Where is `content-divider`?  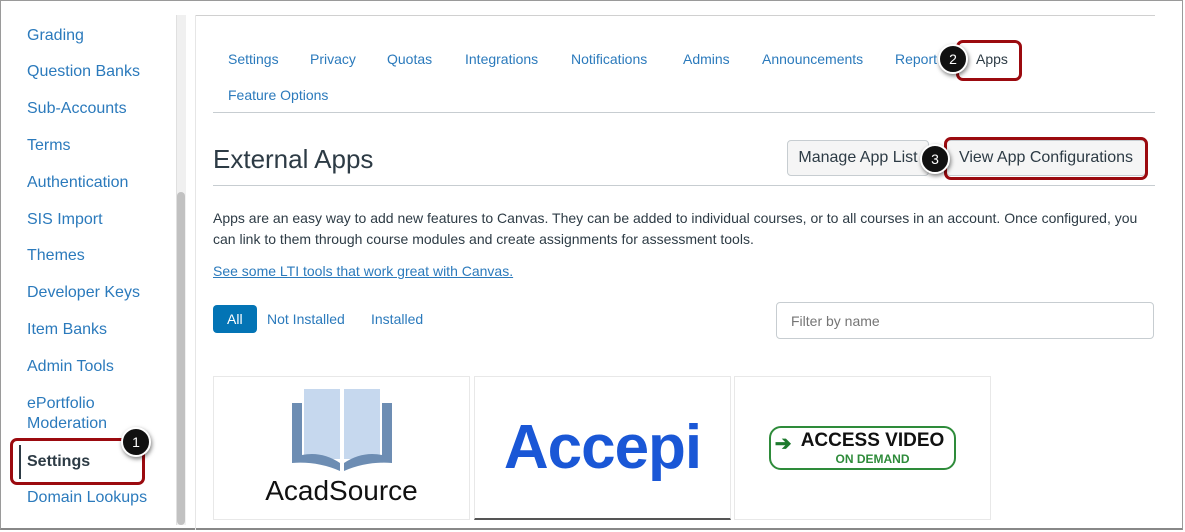
content-divider is located at coordinates (195, 272).